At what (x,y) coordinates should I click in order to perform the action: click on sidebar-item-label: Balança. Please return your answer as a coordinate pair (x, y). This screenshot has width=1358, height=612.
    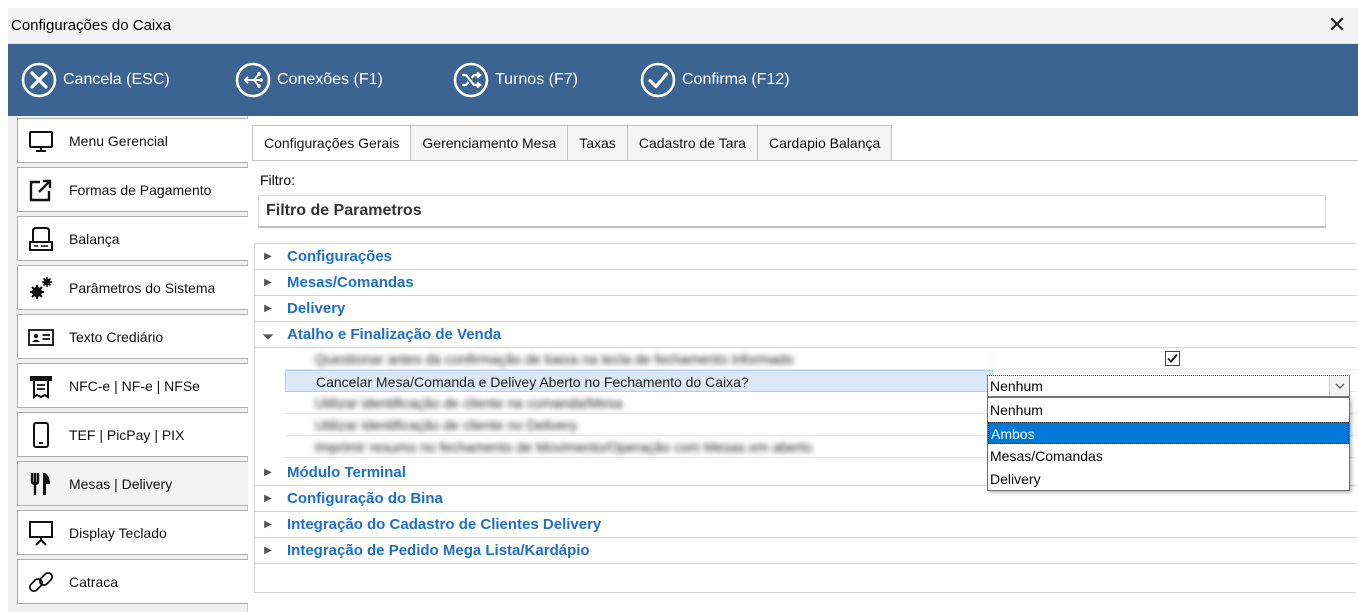
    Looking at the image, I should click on (94, 238).